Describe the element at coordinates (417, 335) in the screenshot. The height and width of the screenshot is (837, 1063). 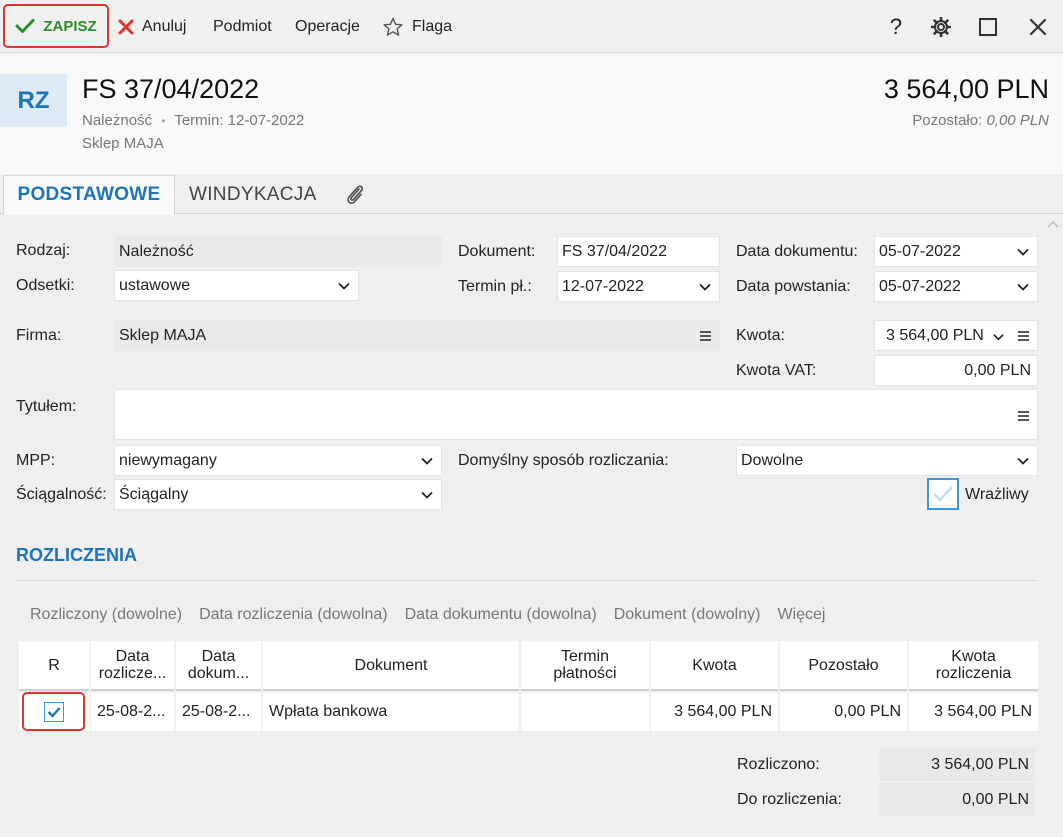
I see `firma-field: Sklep MAJA` at that location.